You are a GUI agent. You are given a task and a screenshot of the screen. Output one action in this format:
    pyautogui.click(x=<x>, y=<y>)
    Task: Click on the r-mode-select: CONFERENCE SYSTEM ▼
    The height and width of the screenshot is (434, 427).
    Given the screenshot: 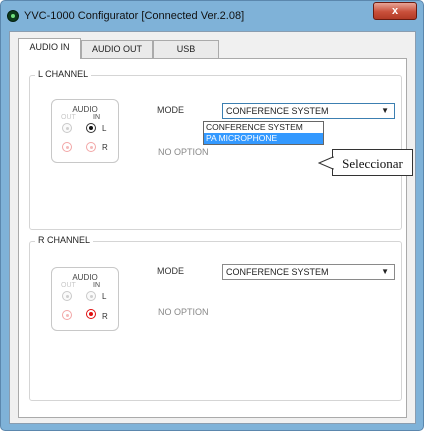 What is the action you would take?
    pyautogui.click(x=308, y=272)
    